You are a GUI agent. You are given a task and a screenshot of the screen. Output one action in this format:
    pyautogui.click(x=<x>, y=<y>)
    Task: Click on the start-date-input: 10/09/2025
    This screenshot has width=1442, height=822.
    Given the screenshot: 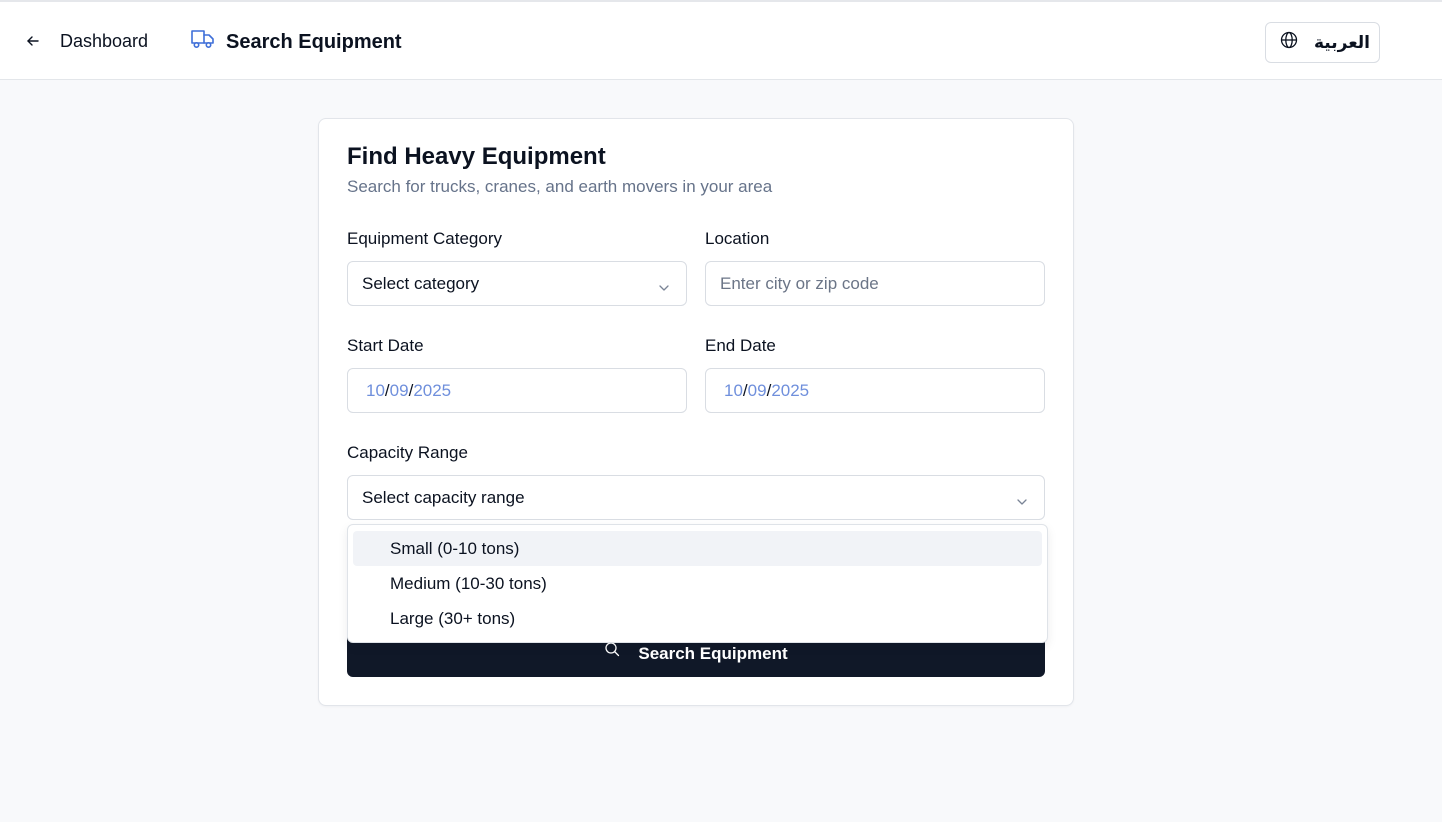 What is the action you would take?
    pyautogui.click(x=517, y=390)
    